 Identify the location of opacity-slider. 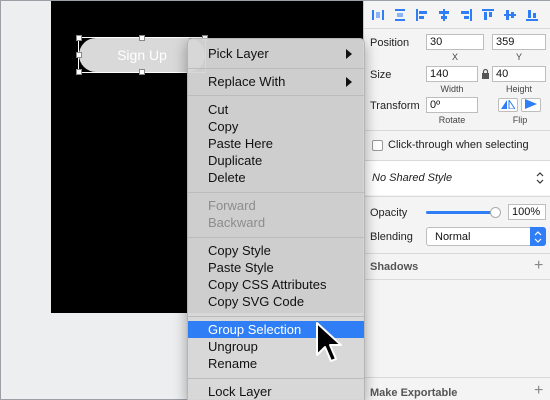
(463, 212).